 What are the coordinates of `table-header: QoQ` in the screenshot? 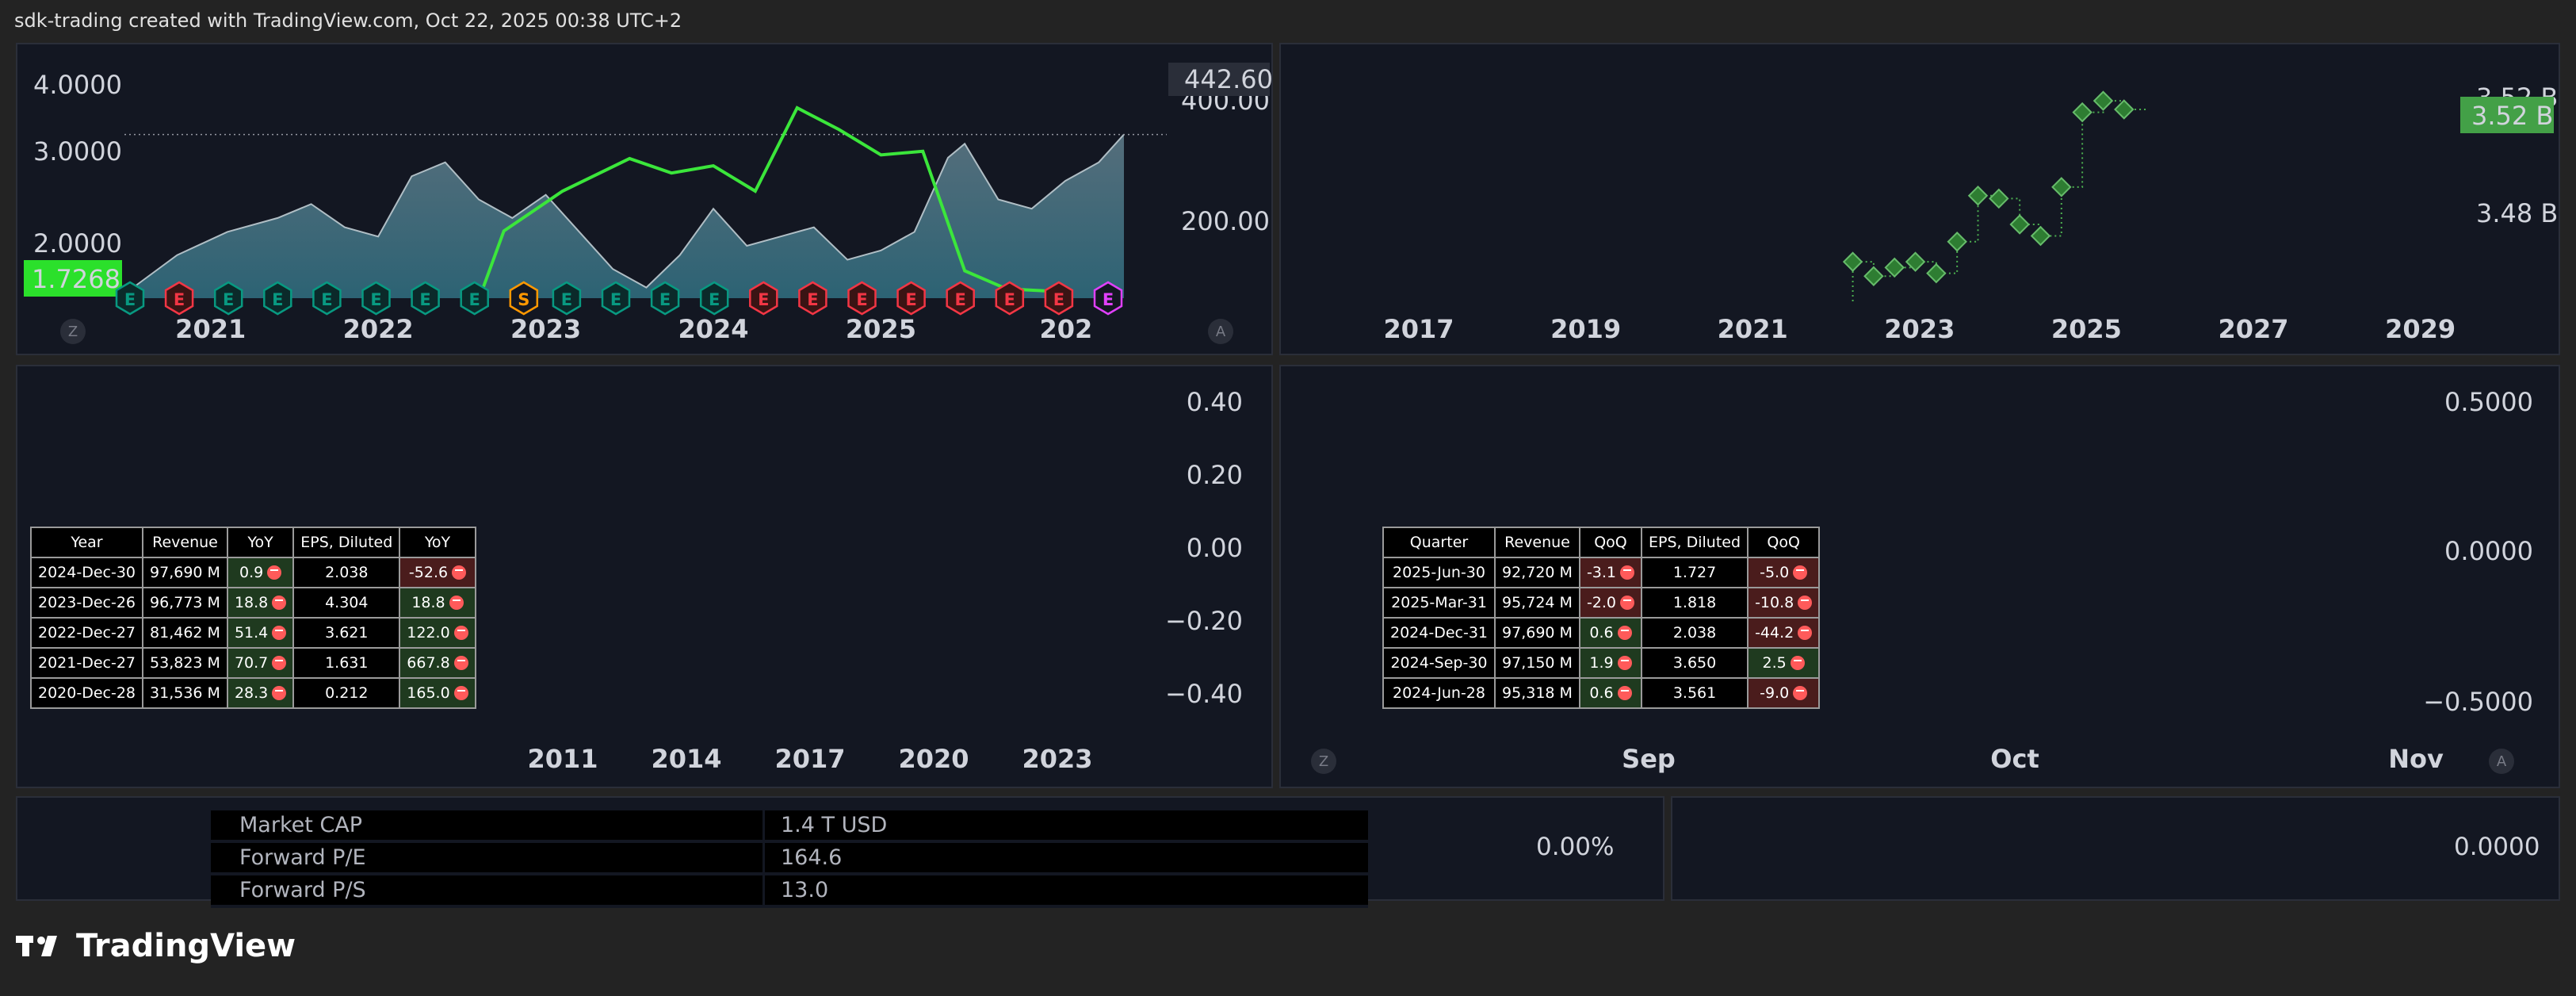 It's located at (1610, 542).